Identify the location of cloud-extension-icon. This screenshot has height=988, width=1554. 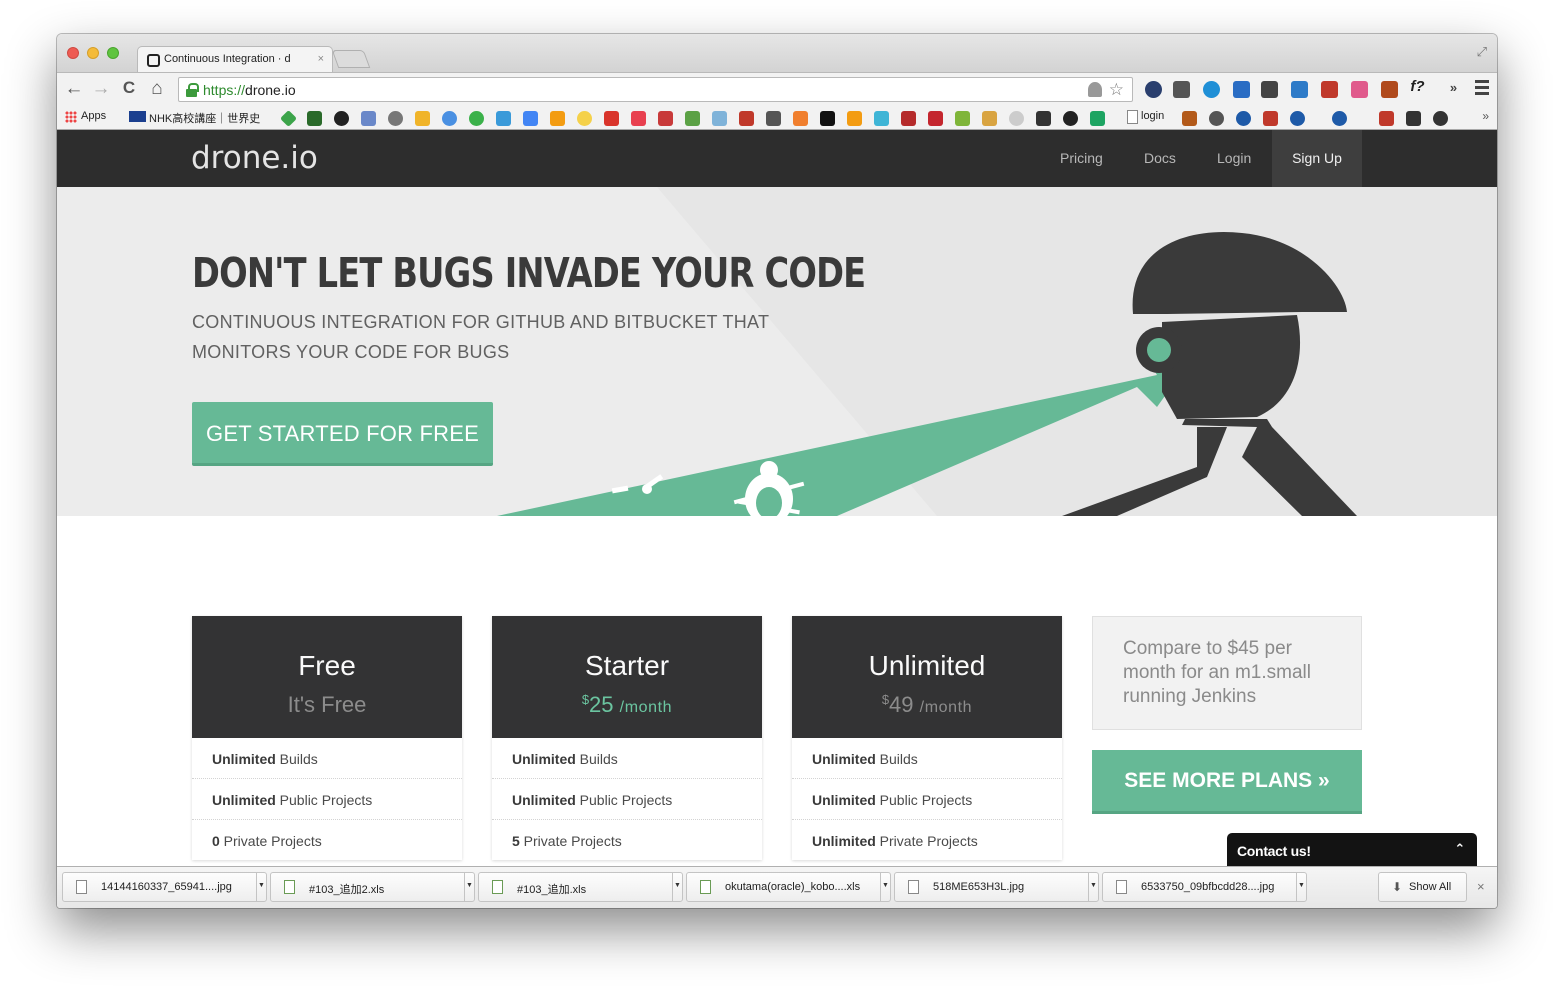
(1153, 89).